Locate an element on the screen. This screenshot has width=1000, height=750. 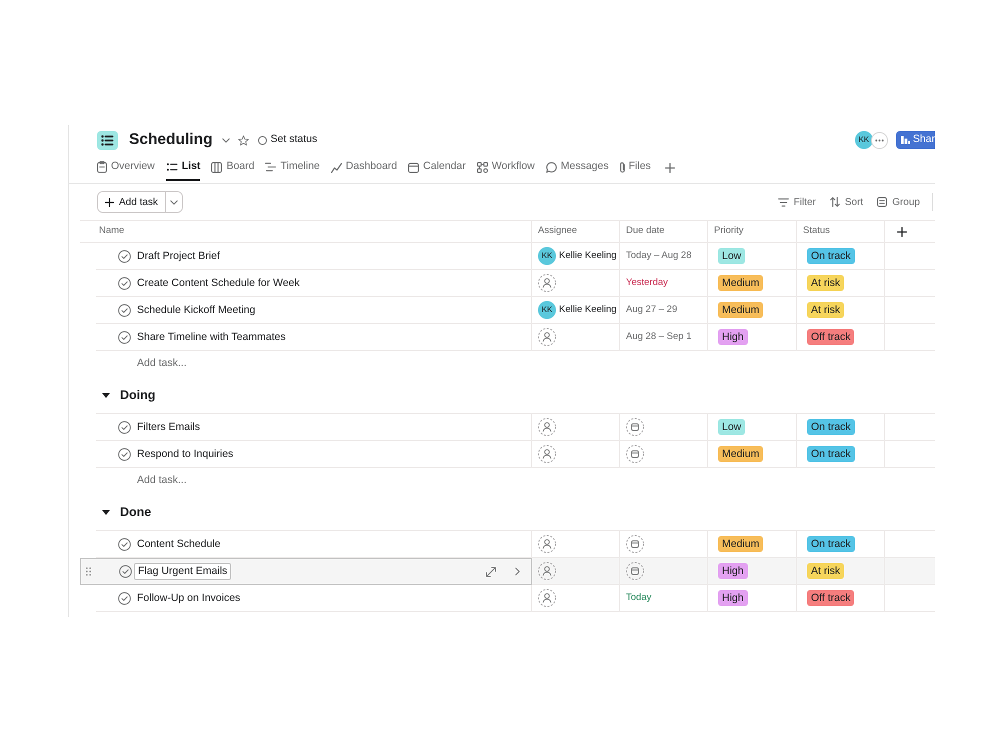
sort-icon is located at coordinates (835, 202).